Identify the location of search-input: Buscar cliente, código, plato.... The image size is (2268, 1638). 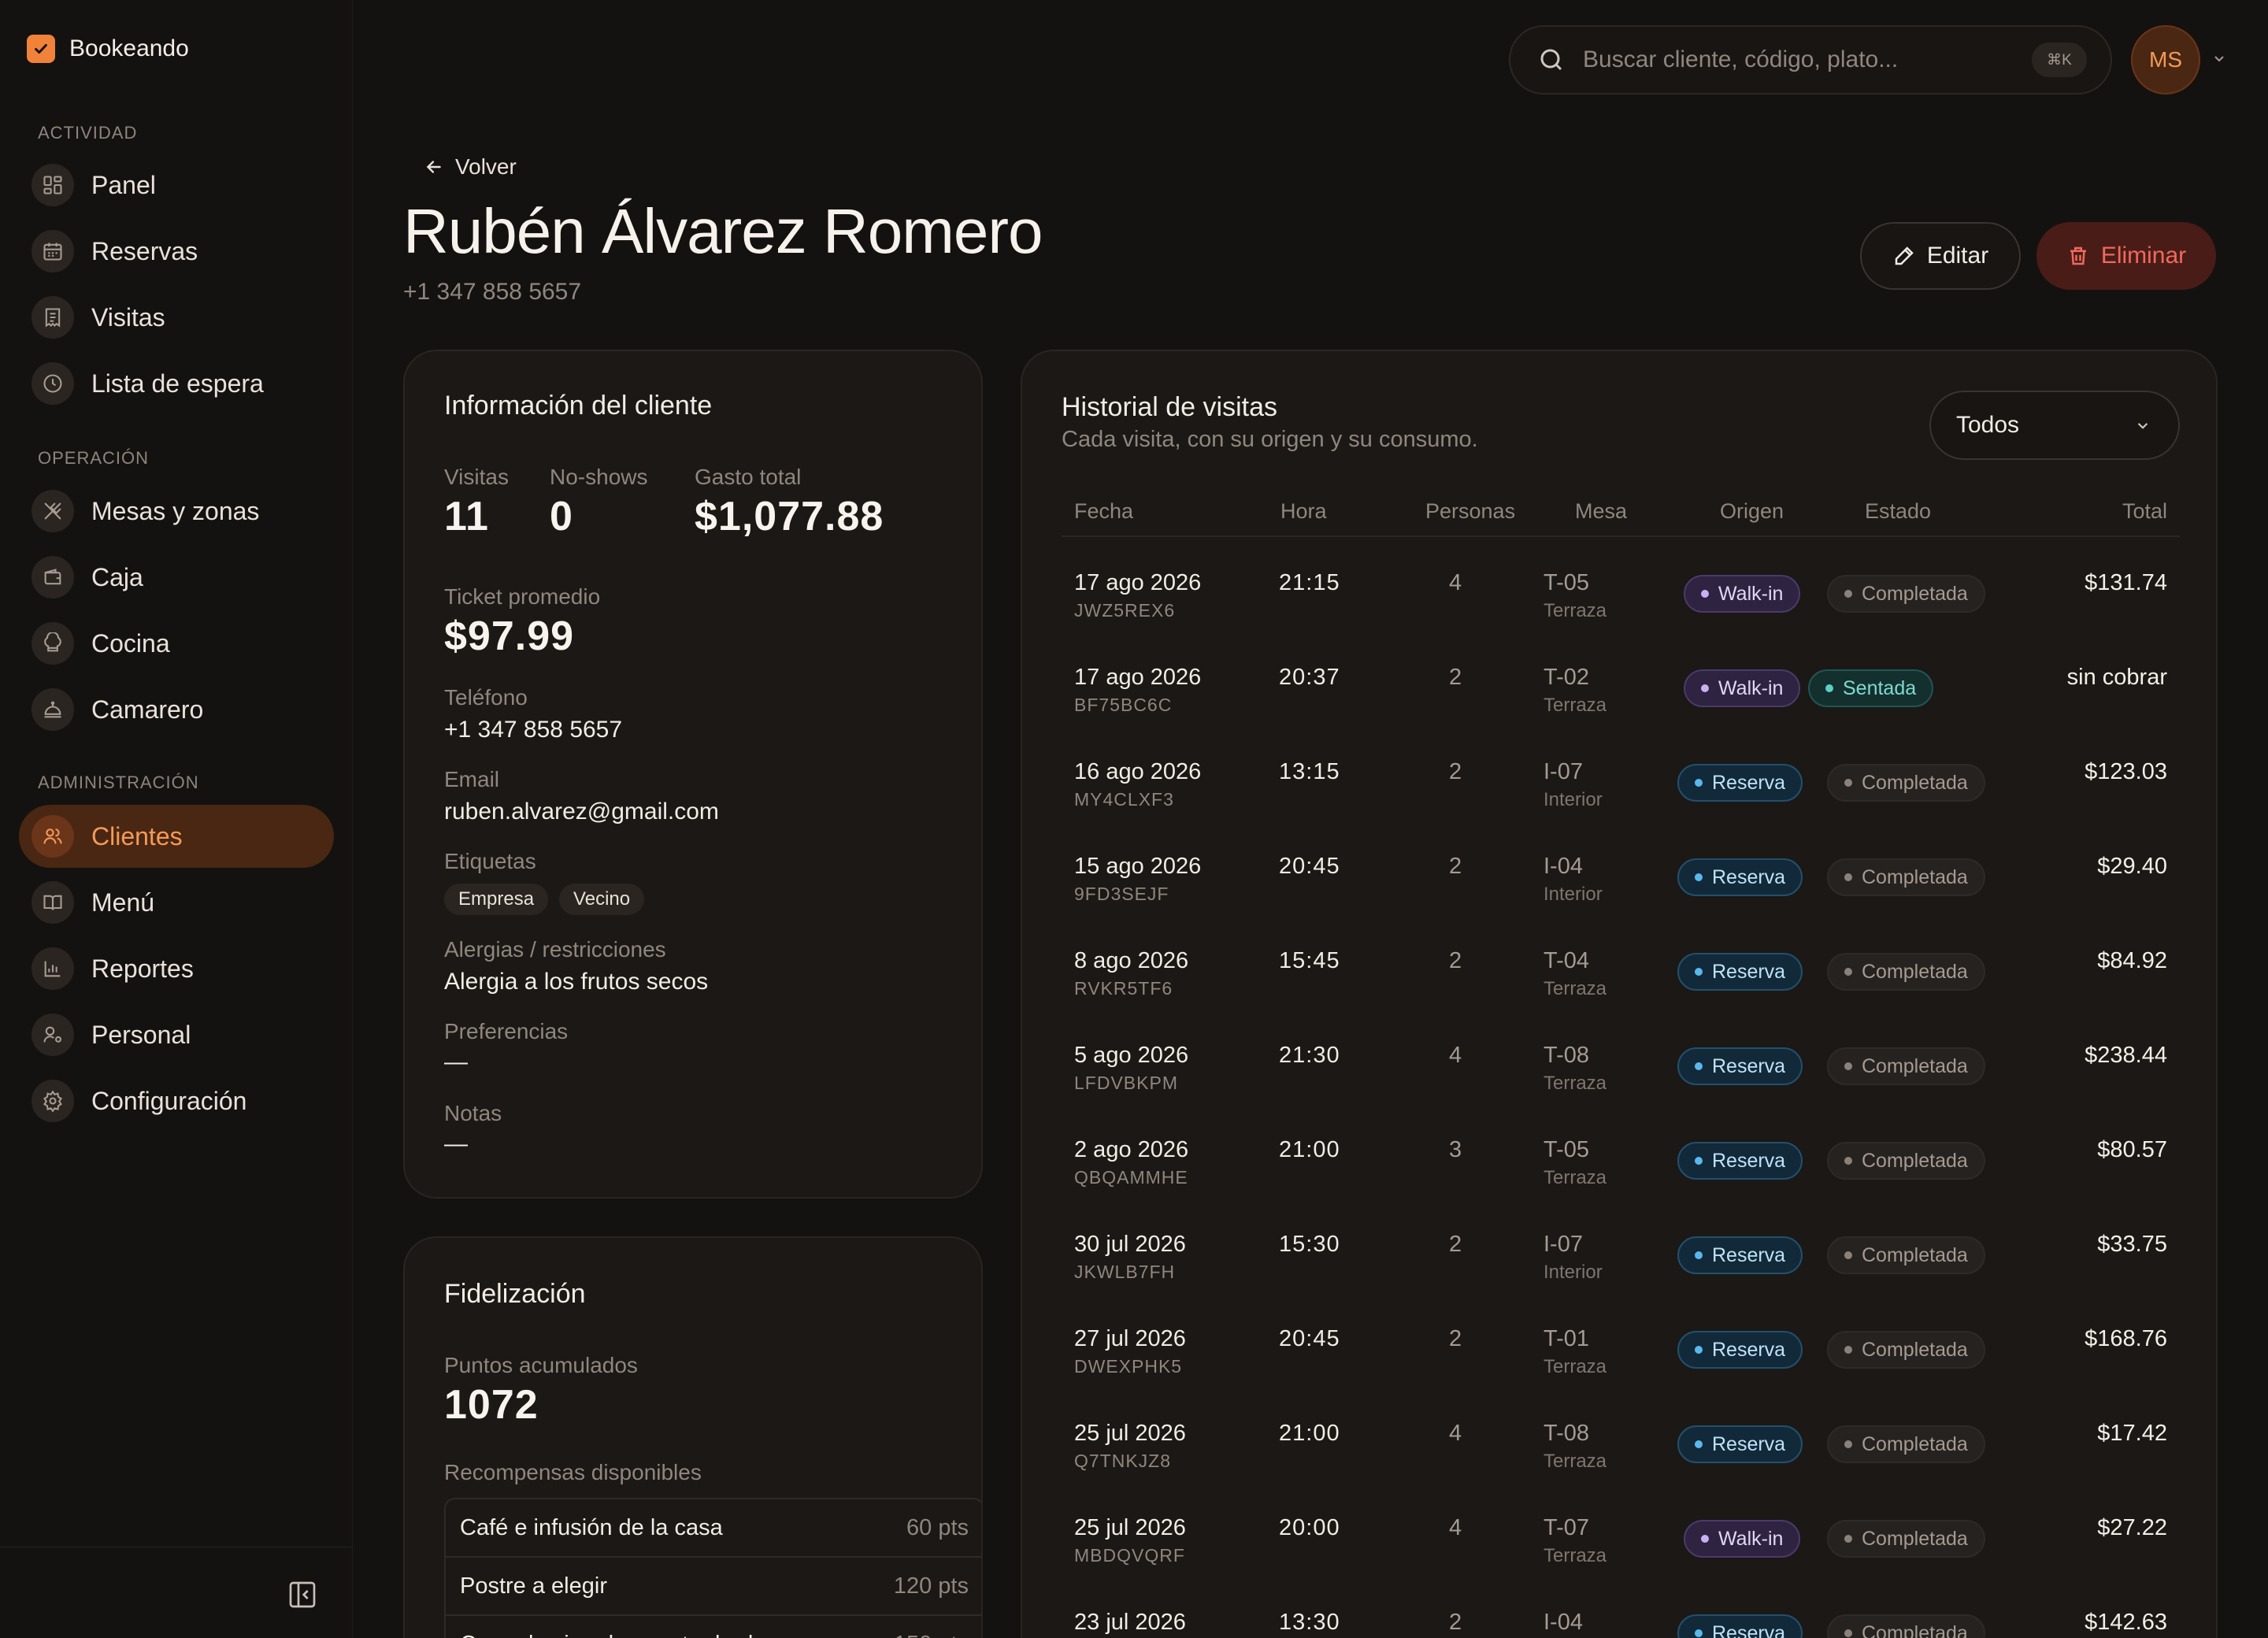
(1807, 59).